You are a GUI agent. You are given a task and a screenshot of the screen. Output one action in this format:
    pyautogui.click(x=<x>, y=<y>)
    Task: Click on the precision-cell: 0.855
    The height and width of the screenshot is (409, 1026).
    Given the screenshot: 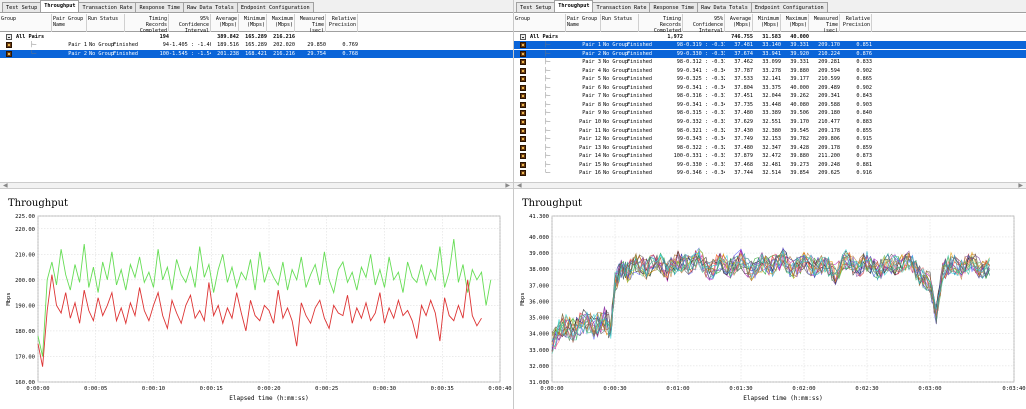 What is the action you would take?
    pyautogui.click(x=864, y=130)
    